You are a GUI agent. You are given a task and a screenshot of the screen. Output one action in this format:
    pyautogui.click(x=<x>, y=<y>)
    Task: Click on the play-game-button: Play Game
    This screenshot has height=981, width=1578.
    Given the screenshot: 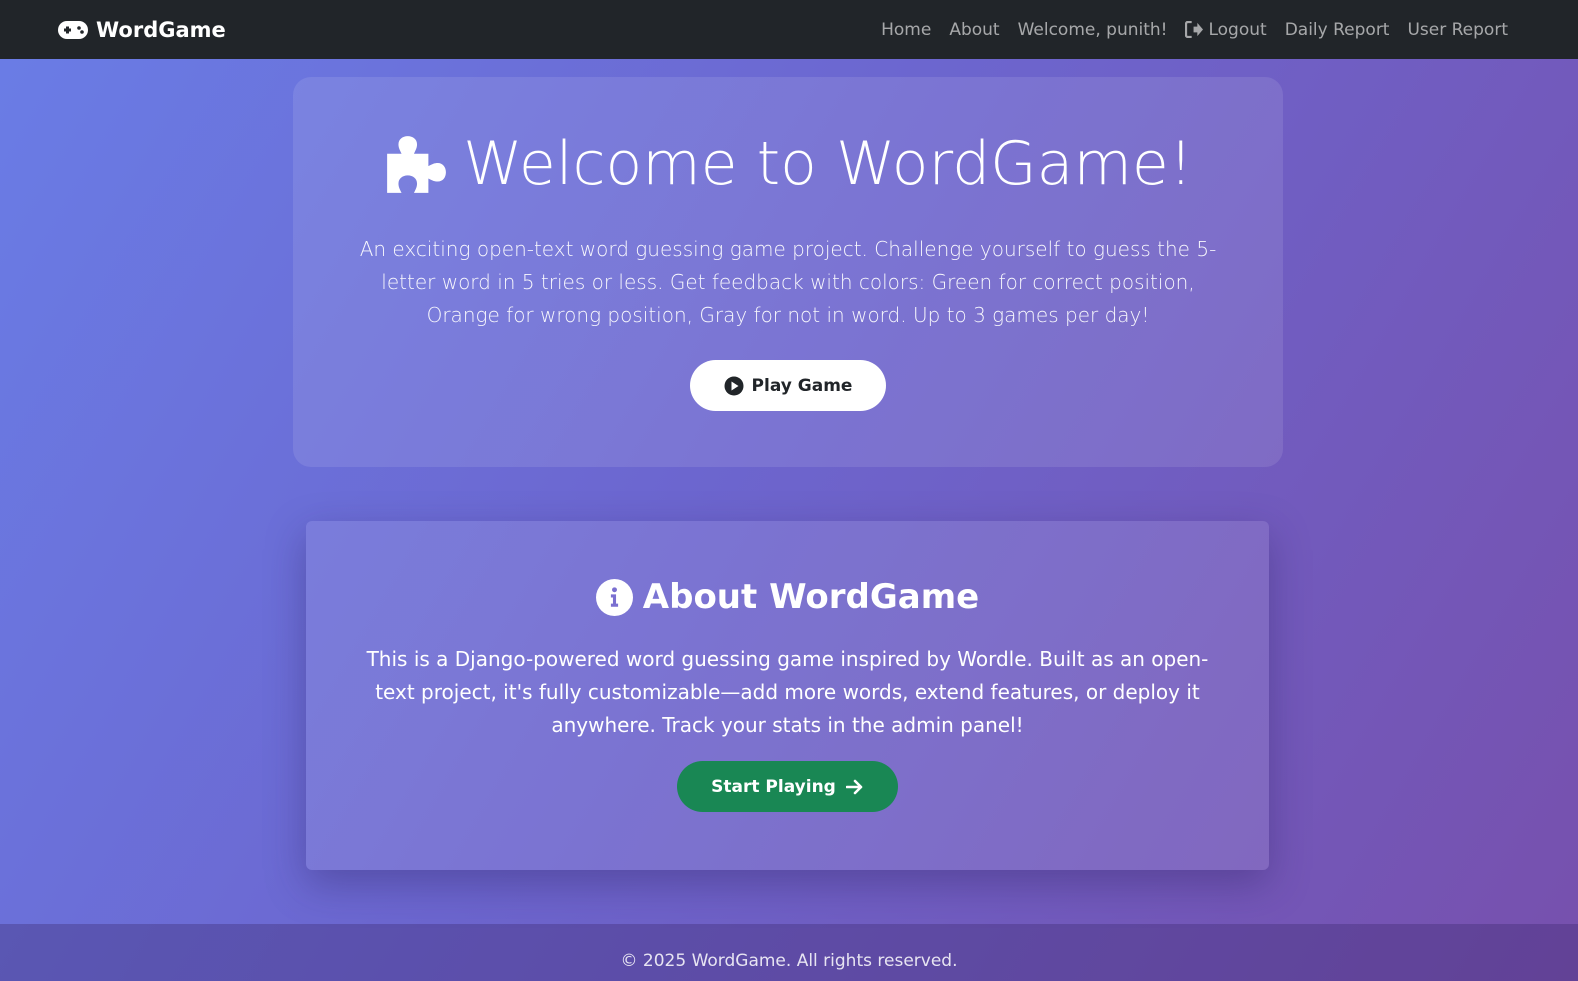 What is the action you would take?
    pyautogui.click(x=788, y=385)
    